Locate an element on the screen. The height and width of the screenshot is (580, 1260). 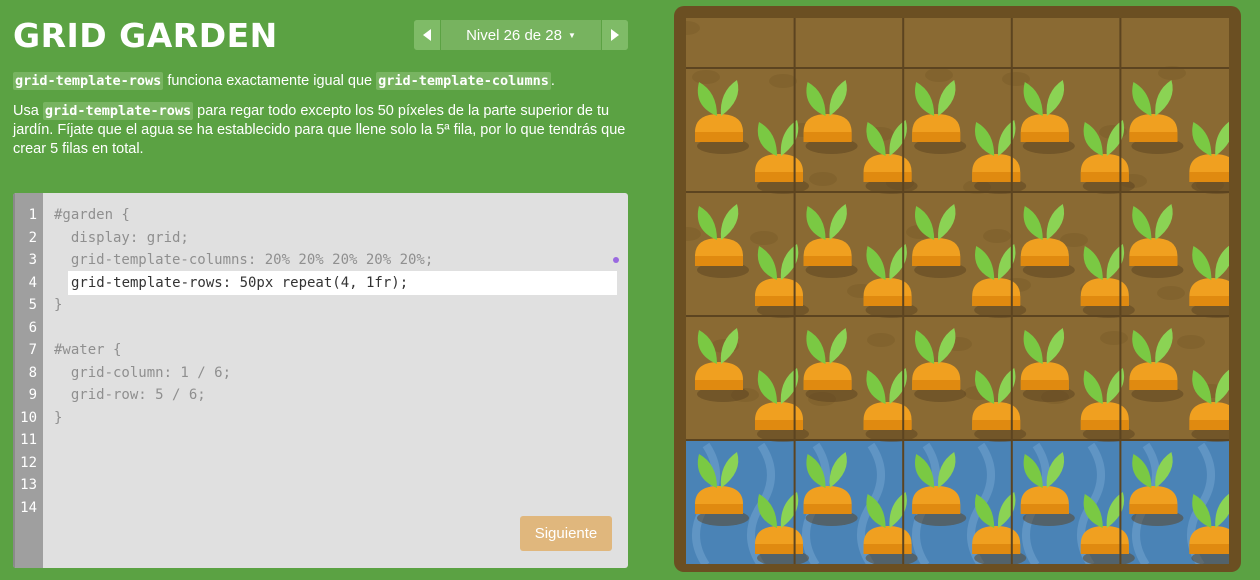
line-number: 2 is located at coordinates (32, 237).